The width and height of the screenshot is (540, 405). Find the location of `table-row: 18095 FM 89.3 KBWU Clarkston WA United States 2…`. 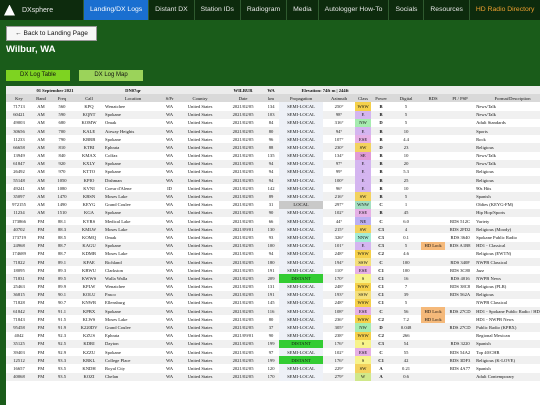

table-row: 18095 FM 89.3 KBWU Clarkston WA United States 2… is located at coordinates (273, 270).